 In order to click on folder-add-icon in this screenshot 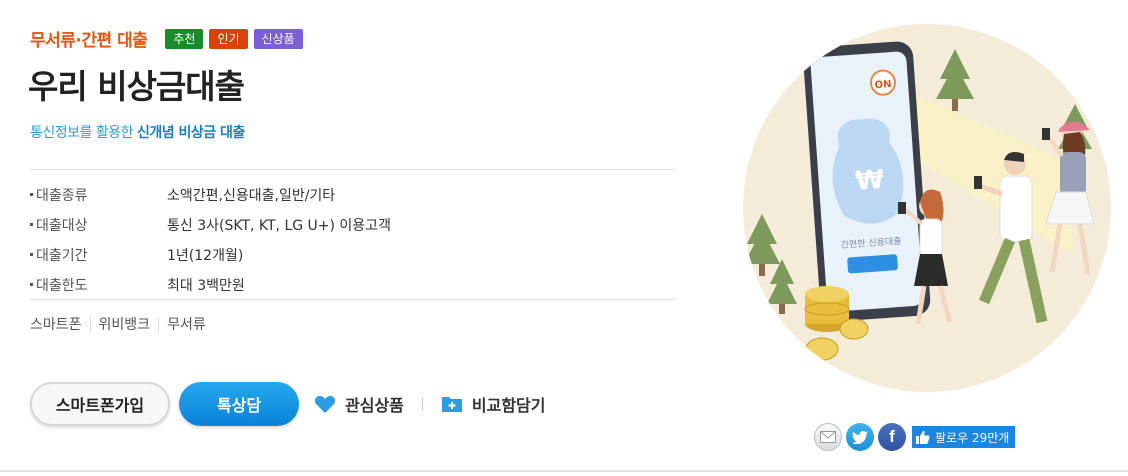, I will do `click(452, 404)`.